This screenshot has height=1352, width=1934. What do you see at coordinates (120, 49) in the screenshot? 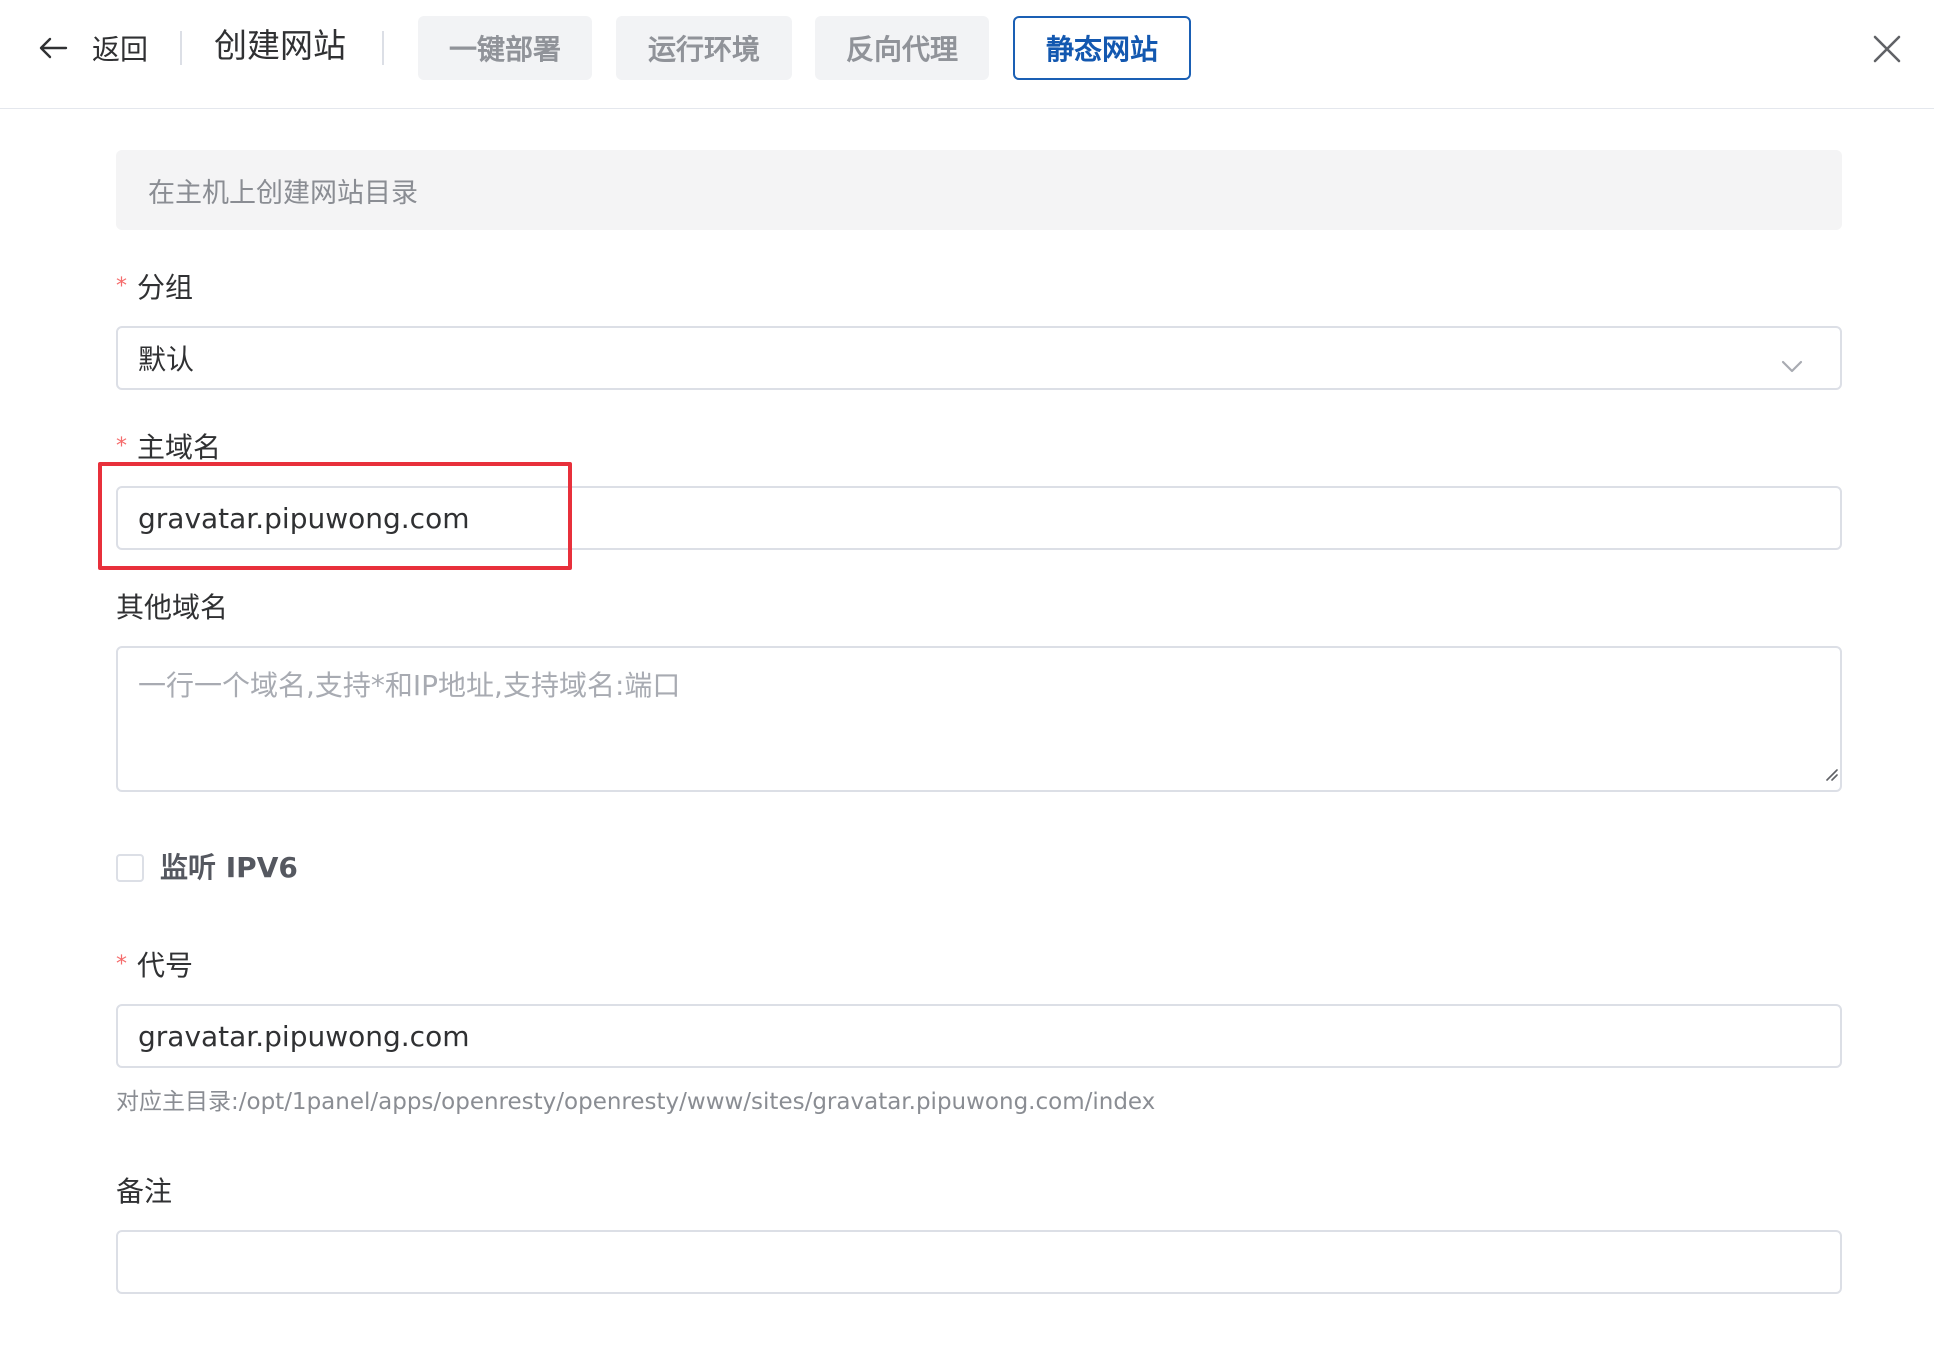
I see `back-label: 返回` at bounding box center [120, 49].